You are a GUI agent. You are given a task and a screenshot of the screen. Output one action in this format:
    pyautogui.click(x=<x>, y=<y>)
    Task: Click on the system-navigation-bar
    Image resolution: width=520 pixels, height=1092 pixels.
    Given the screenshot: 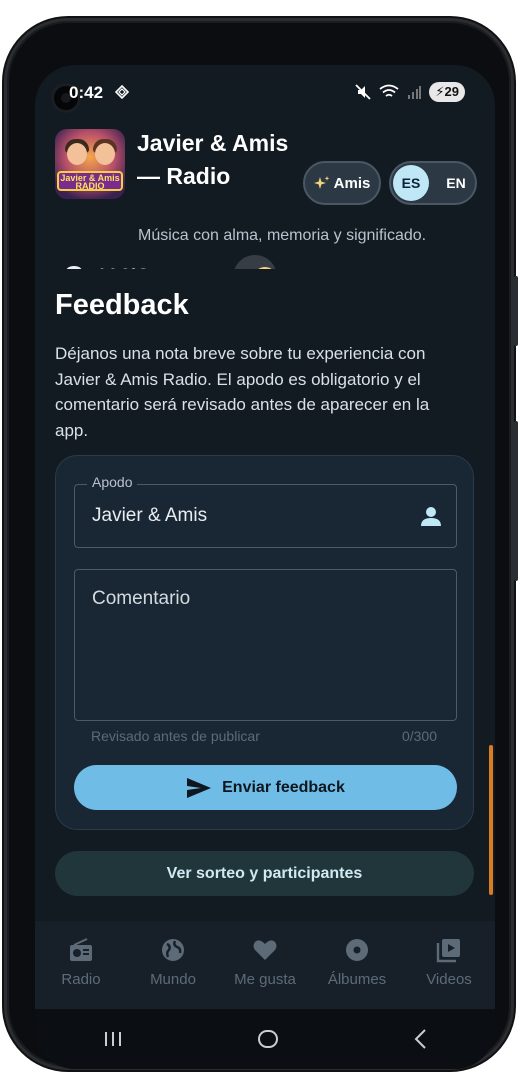 What is the action you would take?
    pyautogui.click(x=265, y=1039)
    